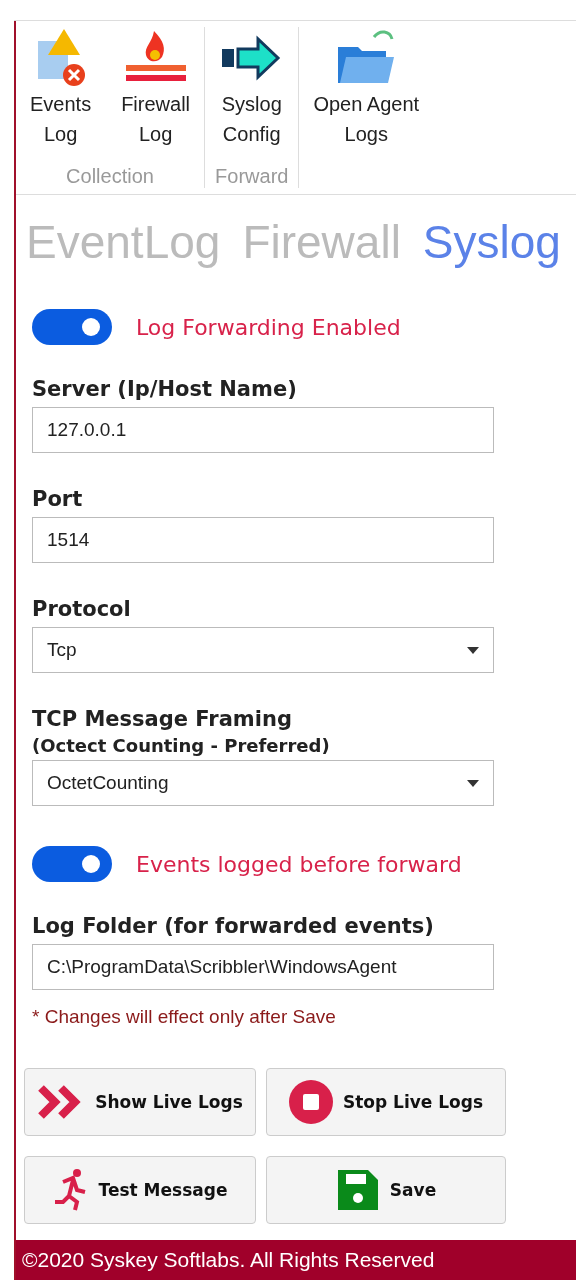 Image resolution: width=576 pixels, height=1280 pixels. Describe the element at coordinates (263, 967) in the screenshot. I see `input-field: C:\ProgramData\Scribbler\WindowsAgent` at that location.